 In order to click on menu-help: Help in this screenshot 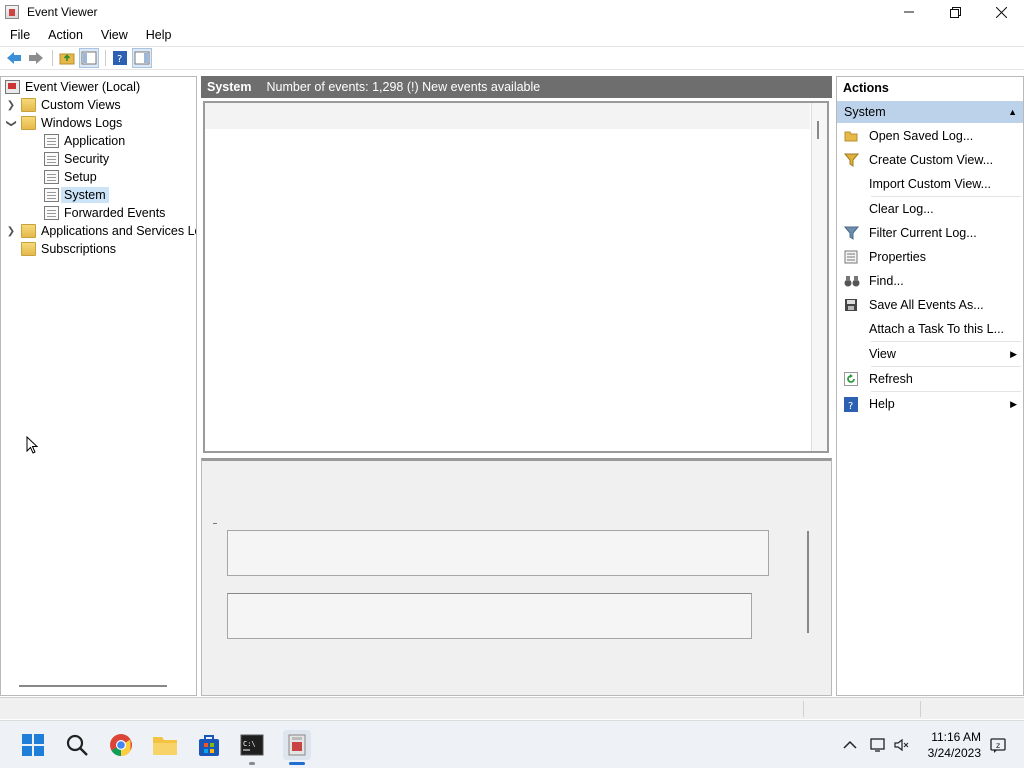, I will do `click(158, 35)`.